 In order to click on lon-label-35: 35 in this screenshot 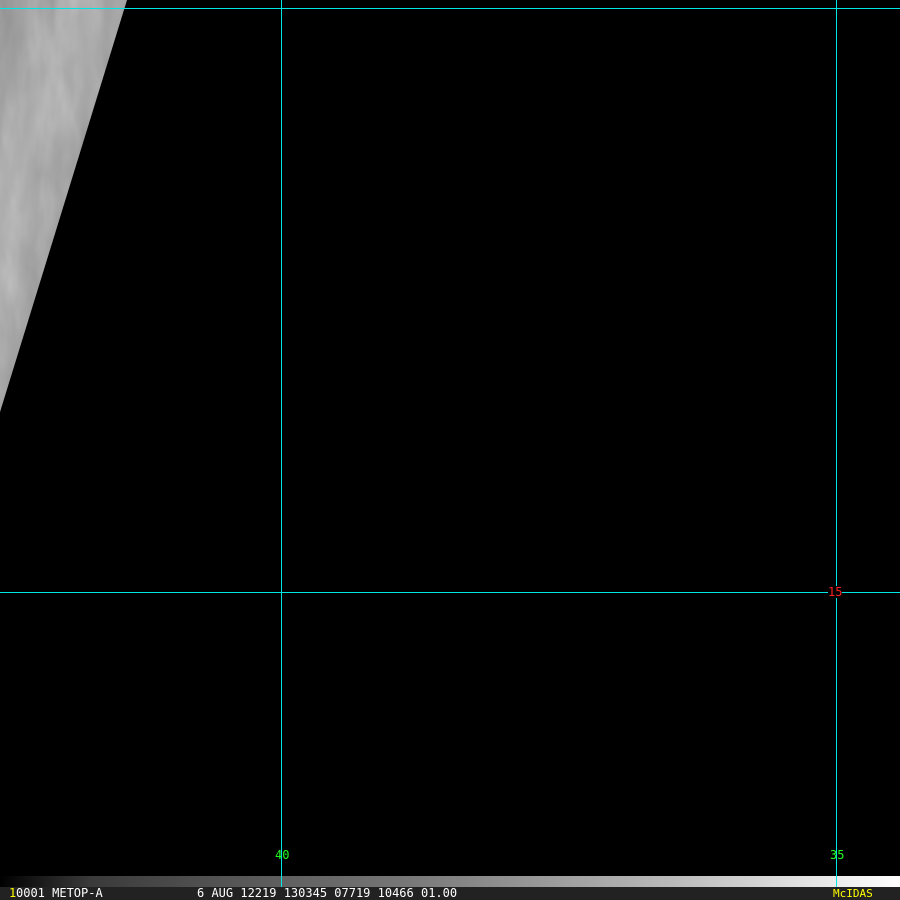, I will do `click(837, 855)`.